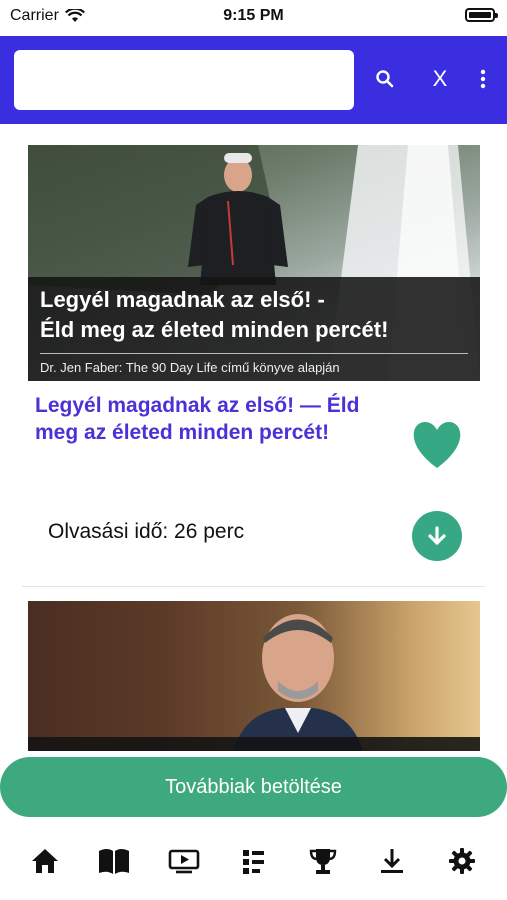 The width and height of the screenshot is (507, 900). What do you see at coordinates (298, 682) in the screenshot?
I see `person-photo` at bounding box center [298, 682].